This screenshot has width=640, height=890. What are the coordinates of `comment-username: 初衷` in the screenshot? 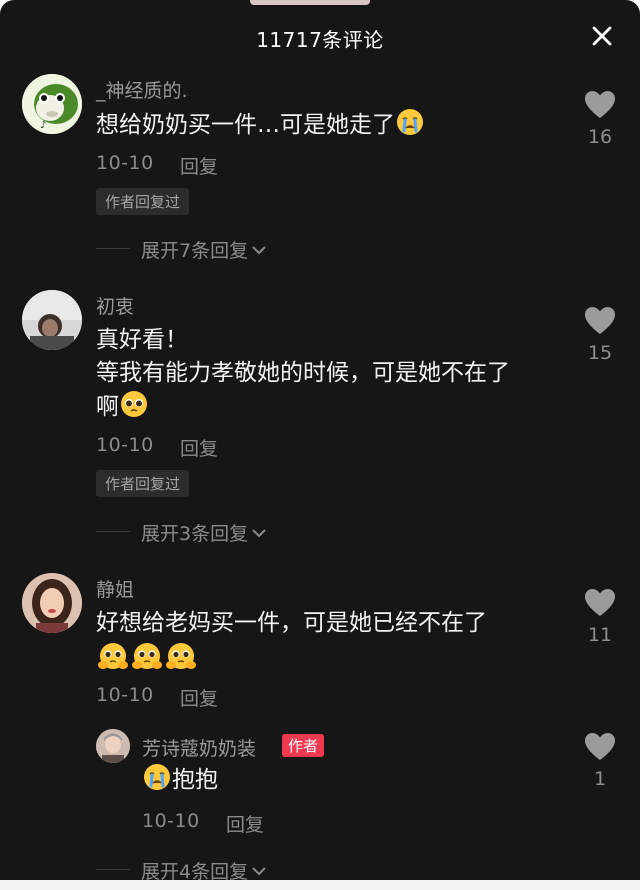 It's located at (115, 305).